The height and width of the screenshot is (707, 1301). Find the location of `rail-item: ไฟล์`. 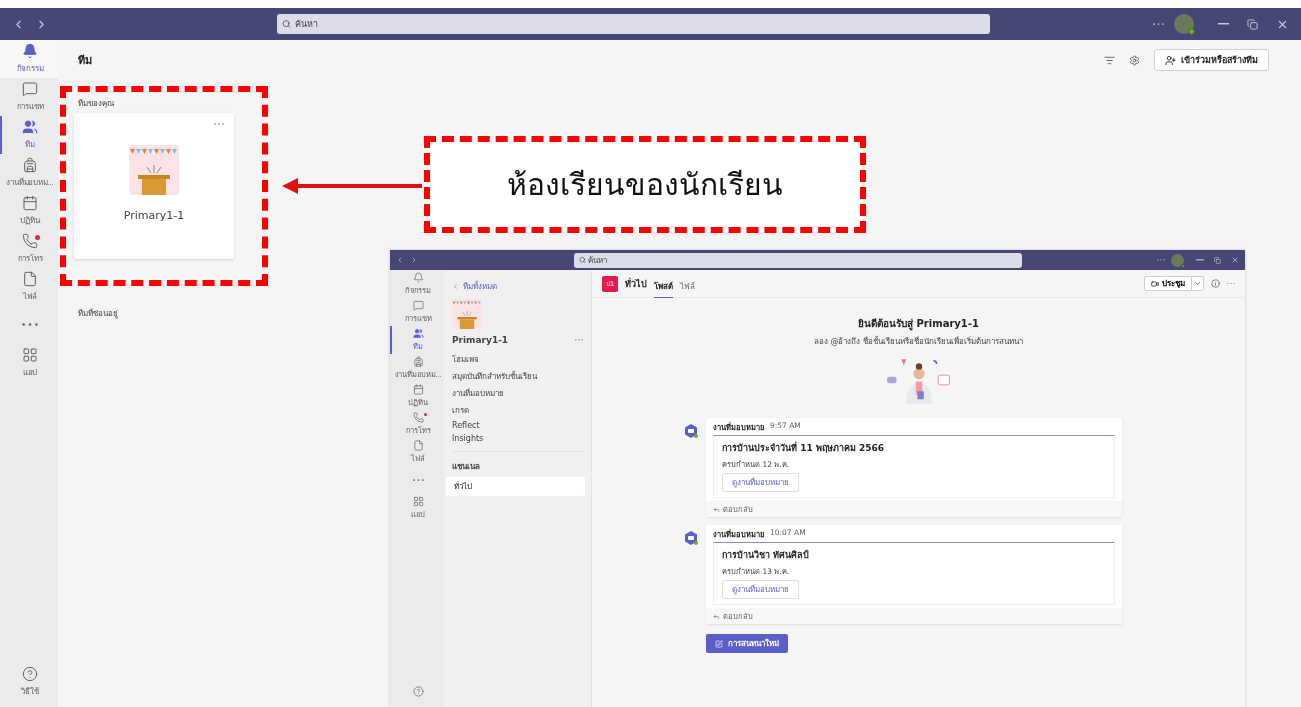

rail-item: ไฟล์ is located at coordinates (29, 287).